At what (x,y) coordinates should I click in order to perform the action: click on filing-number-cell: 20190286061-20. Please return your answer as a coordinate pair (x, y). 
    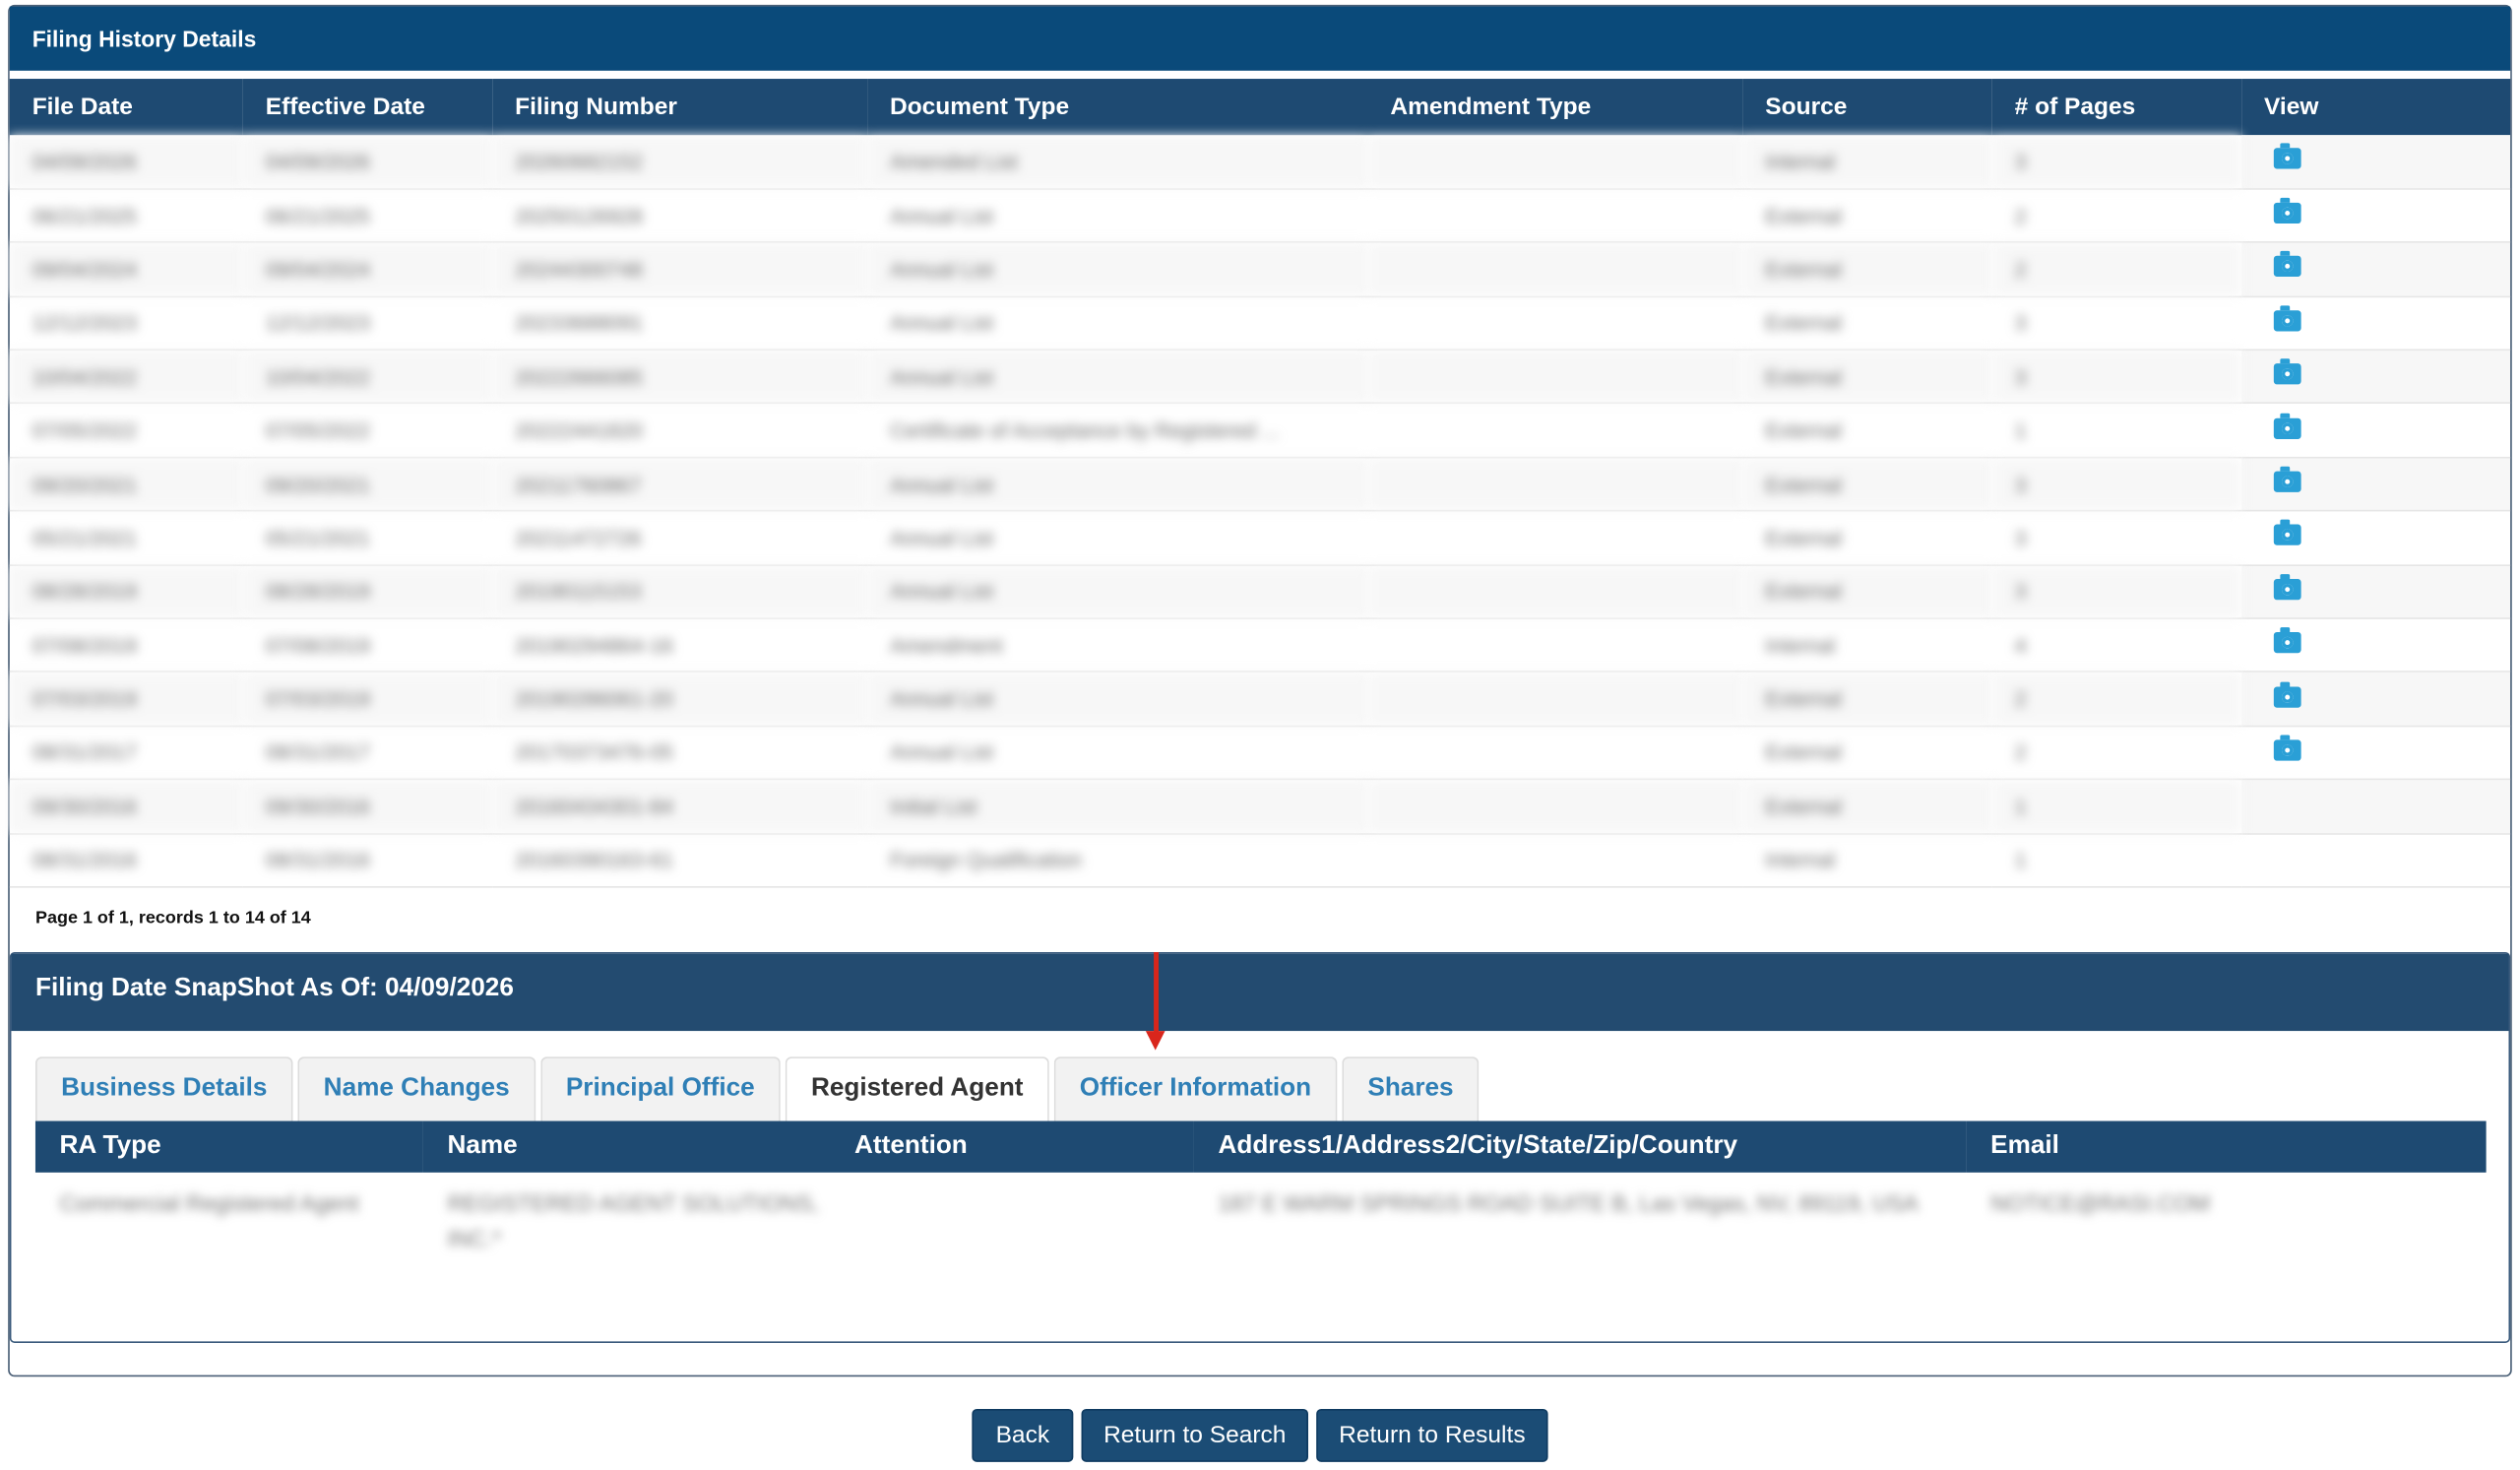
    Looking at the image, I should click on (680, 699).